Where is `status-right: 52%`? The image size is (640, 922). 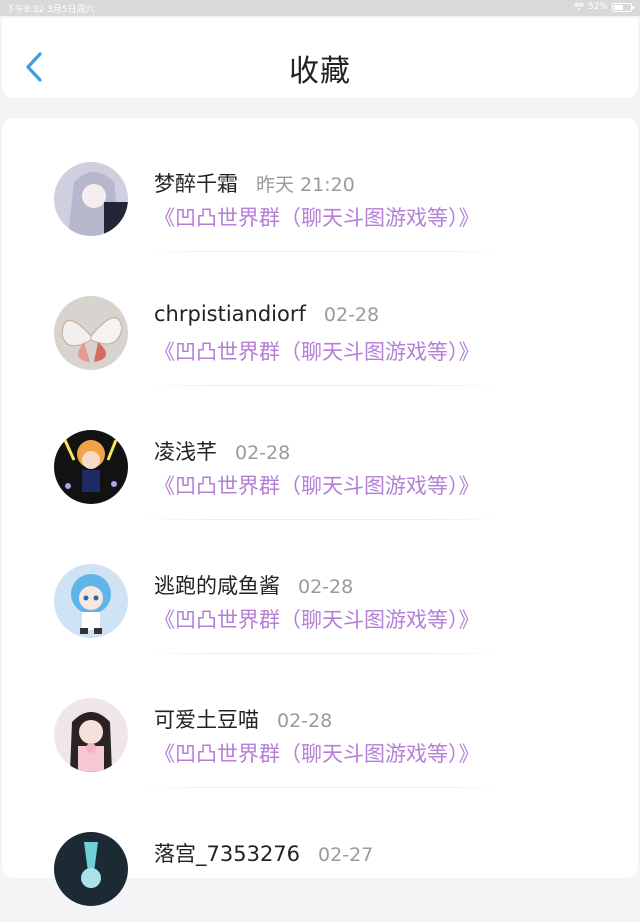 status-right: 52% is located at coordinates (603, 7).